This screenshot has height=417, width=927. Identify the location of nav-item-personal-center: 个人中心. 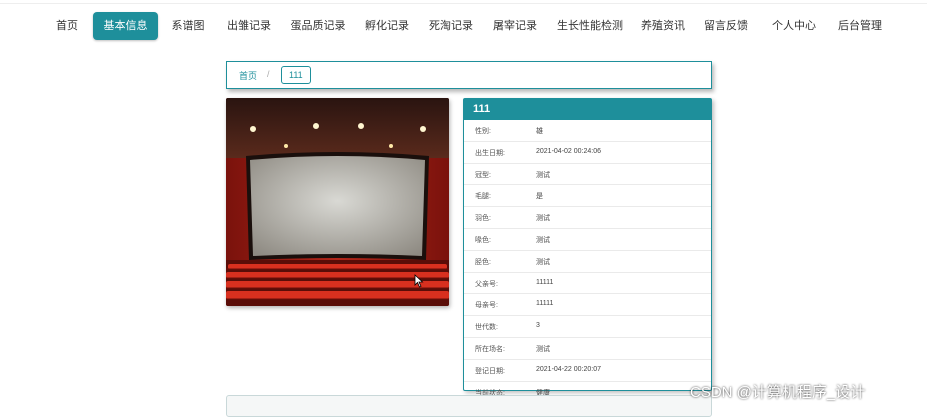
(794, 26).